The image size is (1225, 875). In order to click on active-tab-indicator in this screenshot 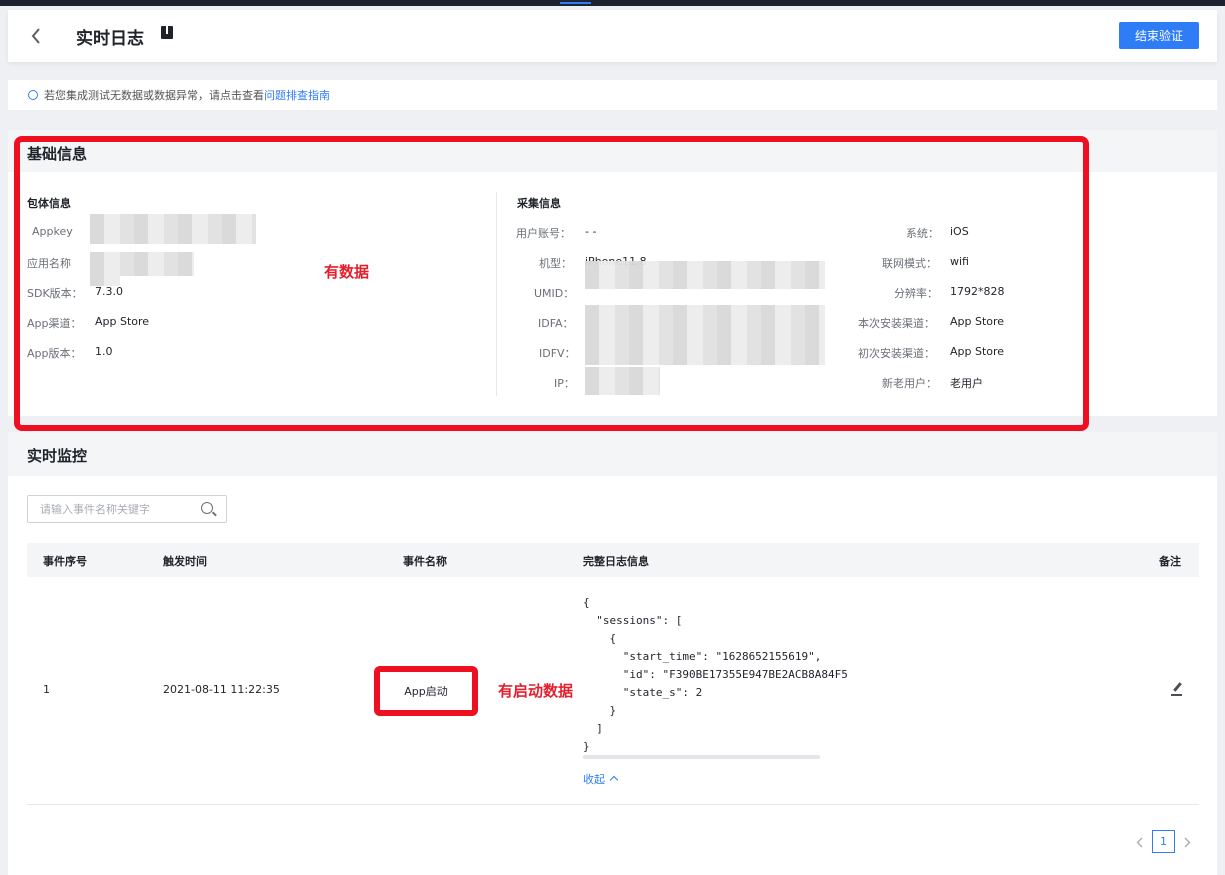, I will do `click(575, 3)`.